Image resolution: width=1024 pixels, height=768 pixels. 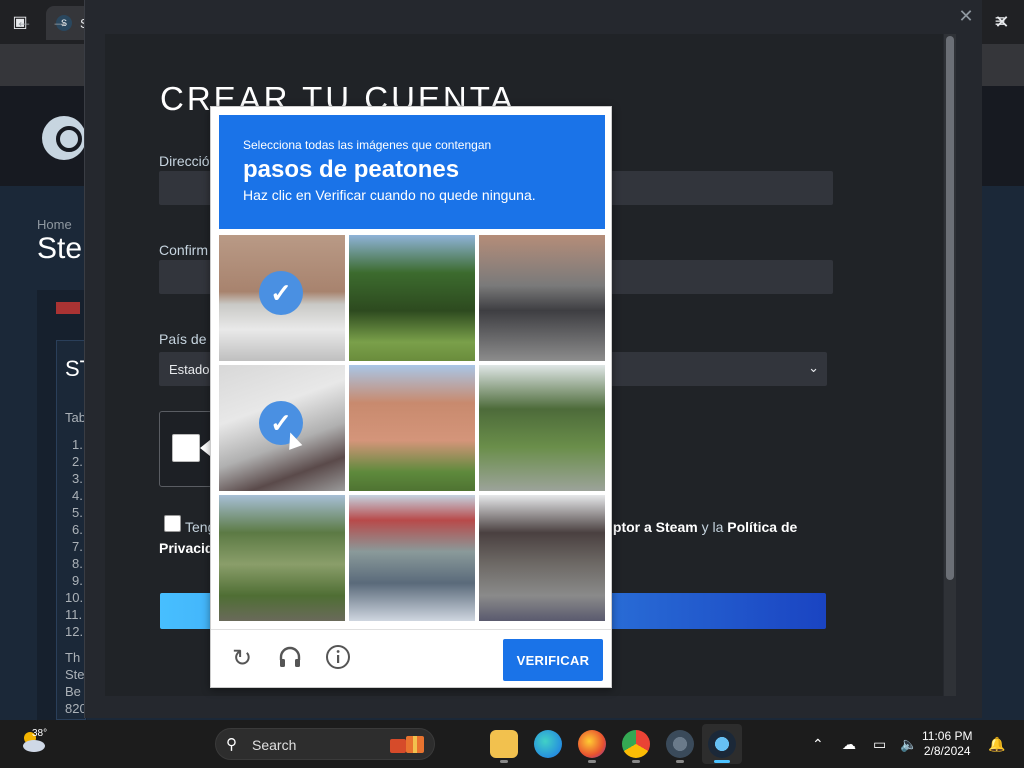 I want to click on active-indicator, so click(x=722, y=761).